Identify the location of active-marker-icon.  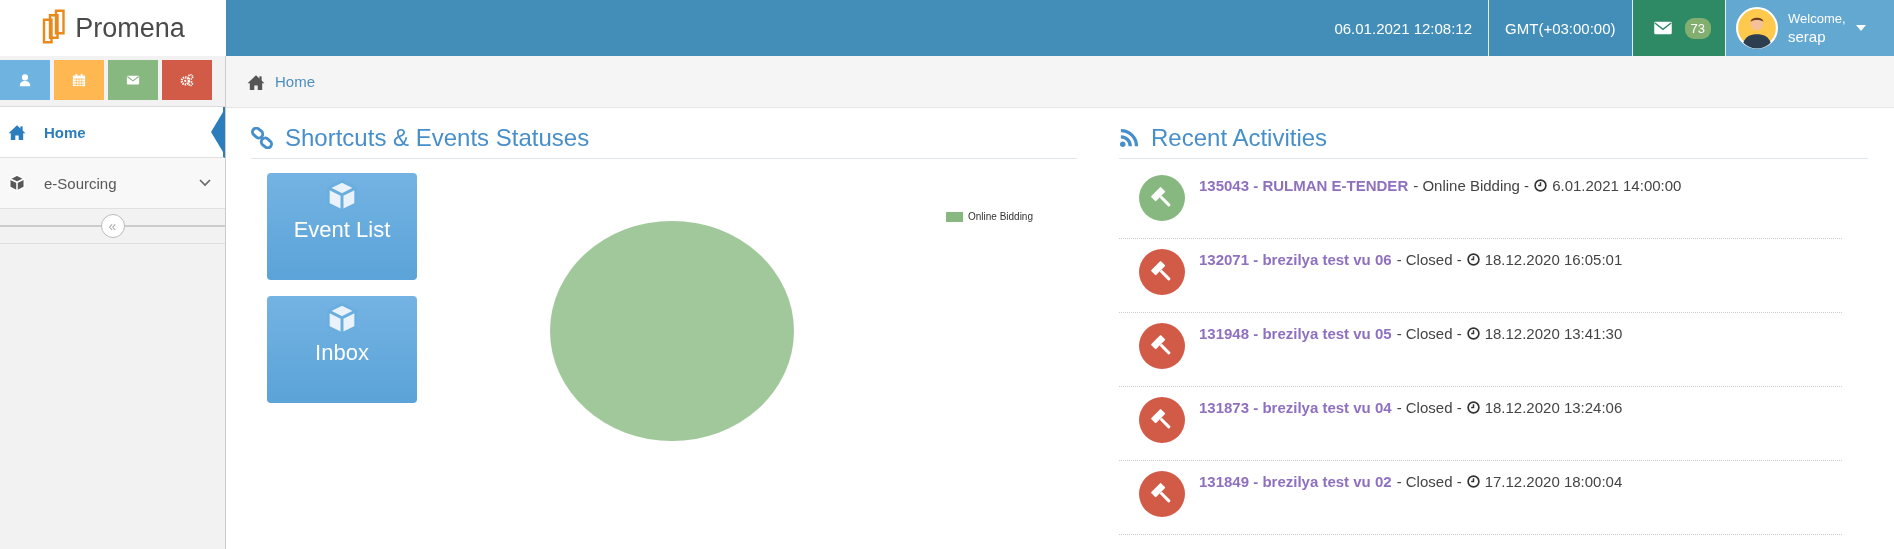
(217, 132).